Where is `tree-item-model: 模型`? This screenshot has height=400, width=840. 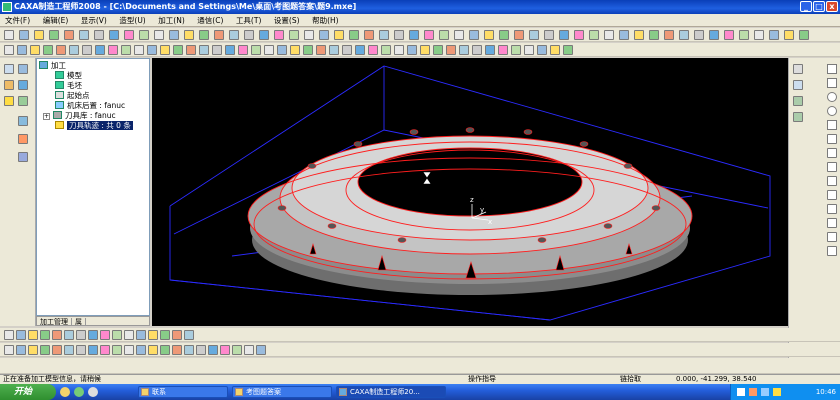
tree-item-model: 模型 is located at coordinates (68, 76).